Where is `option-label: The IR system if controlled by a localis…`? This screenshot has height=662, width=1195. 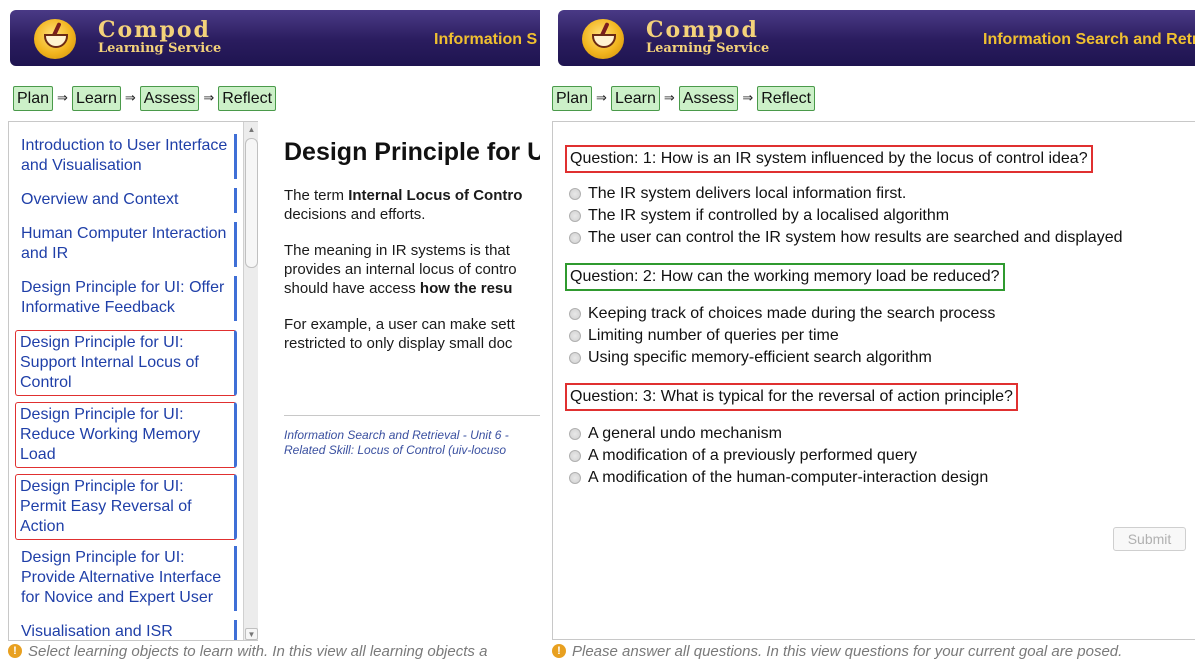 option-label: The IR system if controlled by a localis… is located at coordinates (769, 215).